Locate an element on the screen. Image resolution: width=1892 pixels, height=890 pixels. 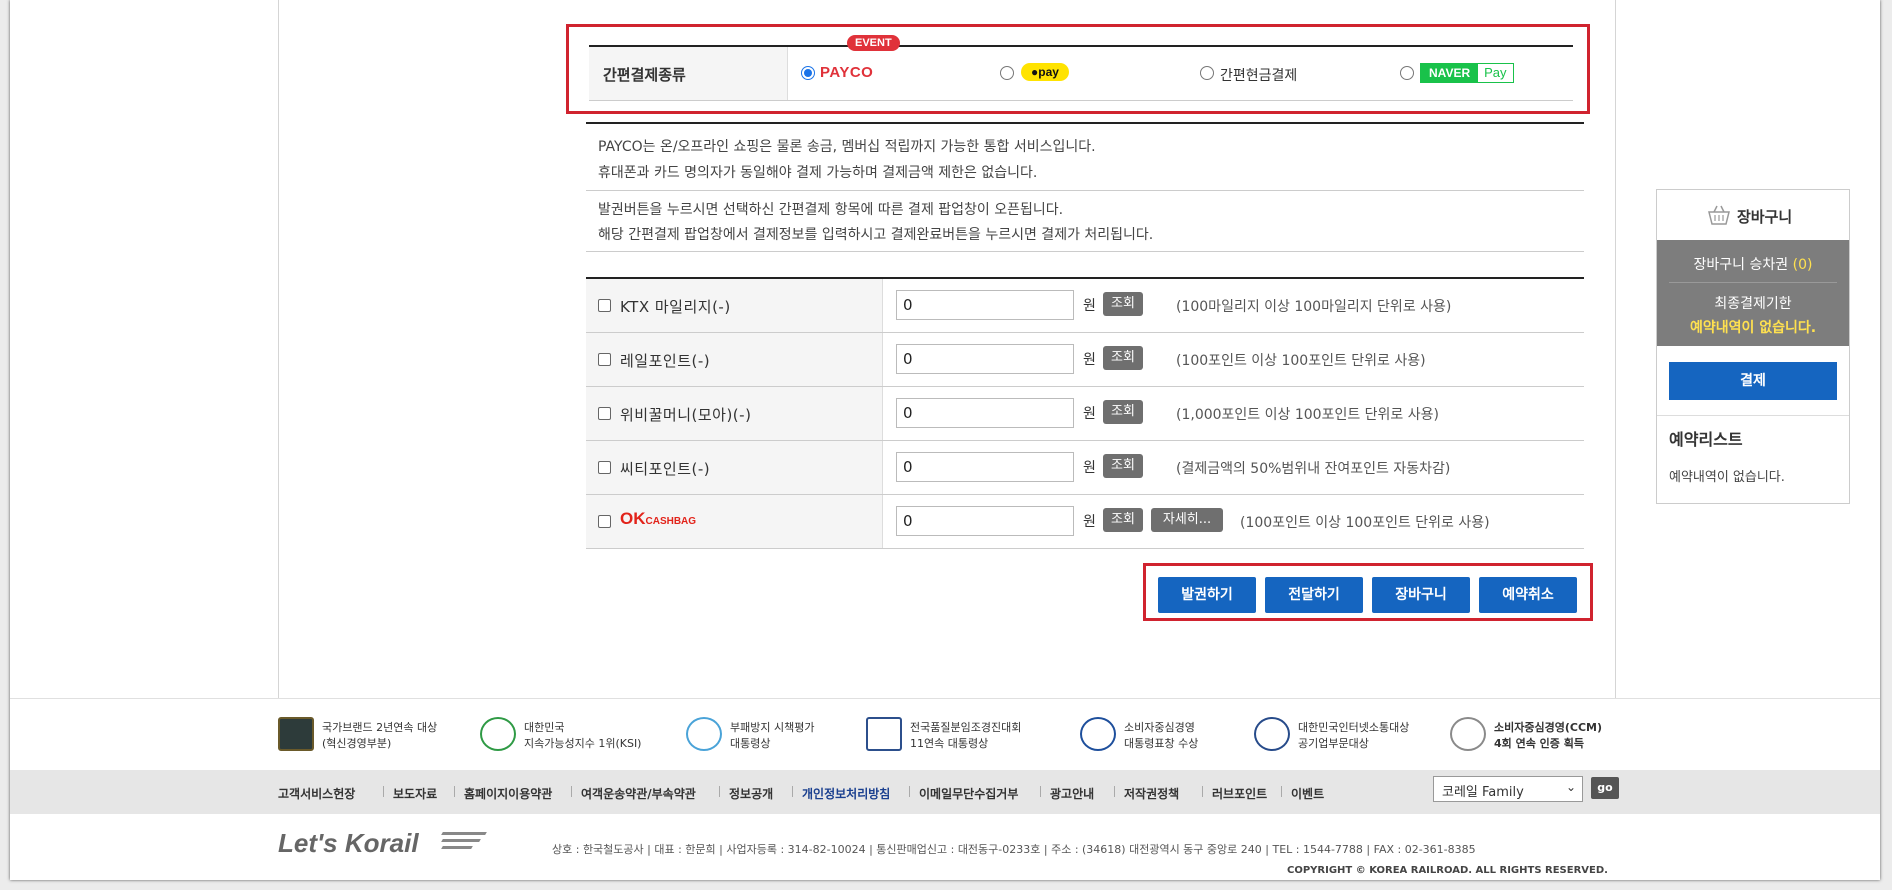
award-text: 지속가능성지수 1위(KSI) is located at coordinates (583, 743).